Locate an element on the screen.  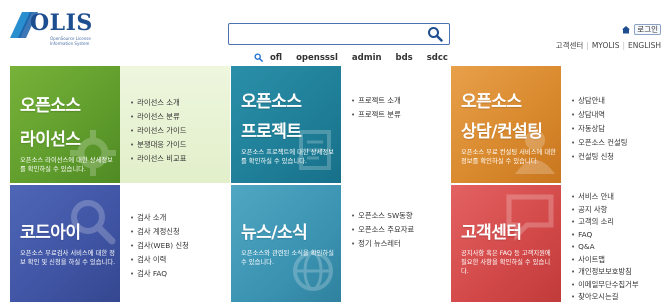
tile-title: 라이선스 is located at coordinates (50, 140).